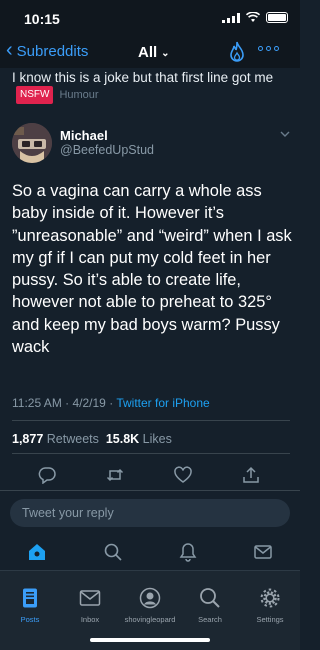 This screenshot has height=650, width=320. I want to click on tab-inbox: Inbox, so click(90, 605).